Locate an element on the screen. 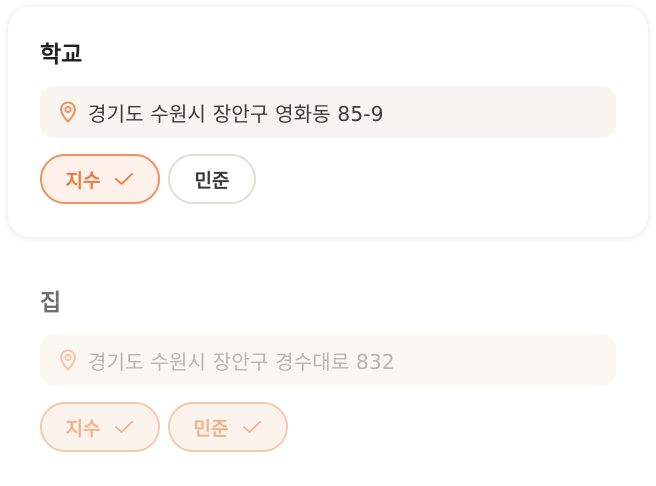 The width and height of the screenshot is (656, 486). school-address-field: 경기도 수원시 장안구 영화동 85-9 is located at coordinates (328, 112).